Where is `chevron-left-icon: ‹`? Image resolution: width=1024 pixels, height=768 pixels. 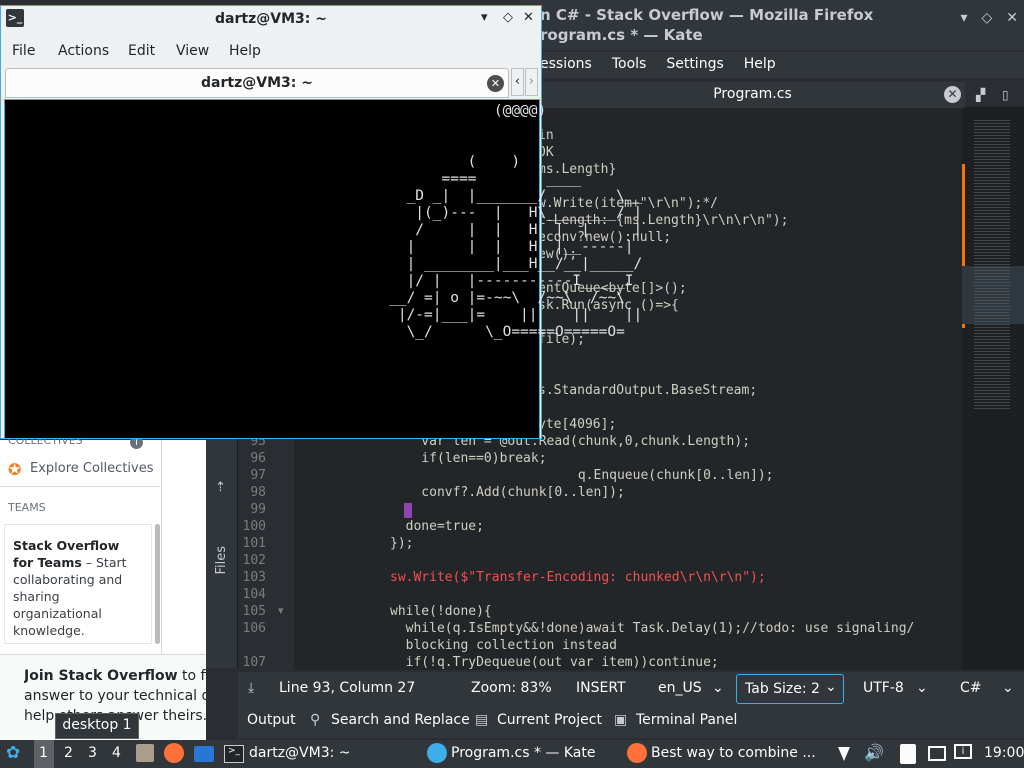 chevron-left-icon: ‹ is located at coordinates (517, 82).